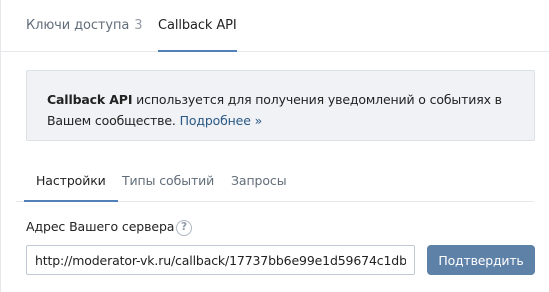  I want to click on tab-settings: Настройки, so click(71, 181).